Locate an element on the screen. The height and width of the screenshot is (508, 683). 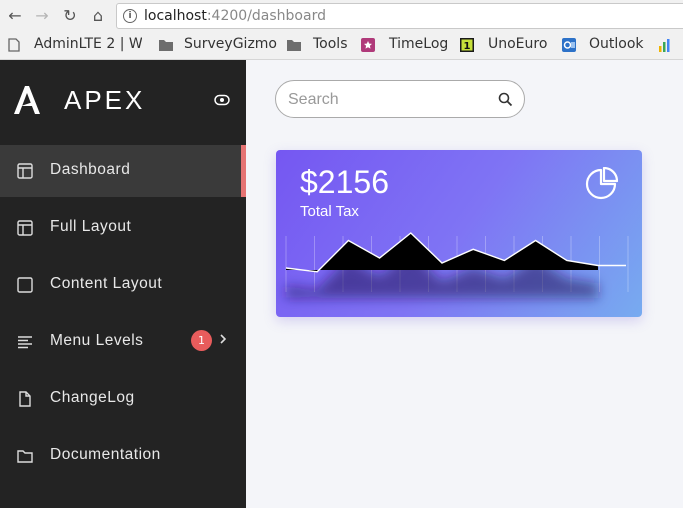
sidebar-item-dashboard: Dashboard is located at coordinates (123, 171).